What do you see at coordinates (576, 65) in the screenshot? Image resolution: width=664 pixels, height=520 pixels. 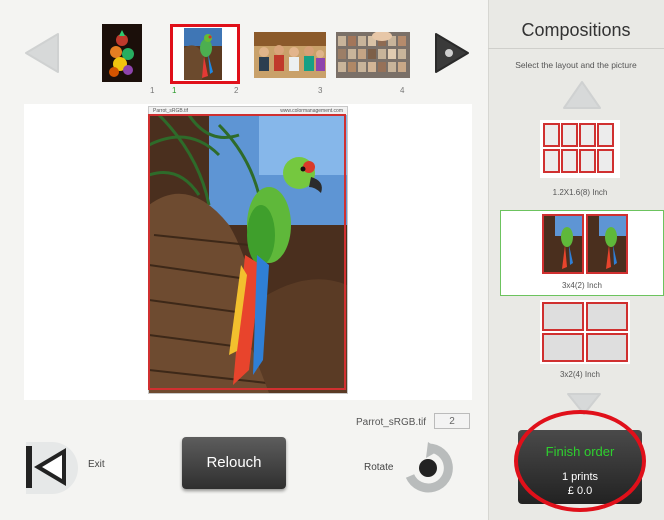 I see `panel-subtitle: Select the layout and the picture` at bounding box center [576, 65].